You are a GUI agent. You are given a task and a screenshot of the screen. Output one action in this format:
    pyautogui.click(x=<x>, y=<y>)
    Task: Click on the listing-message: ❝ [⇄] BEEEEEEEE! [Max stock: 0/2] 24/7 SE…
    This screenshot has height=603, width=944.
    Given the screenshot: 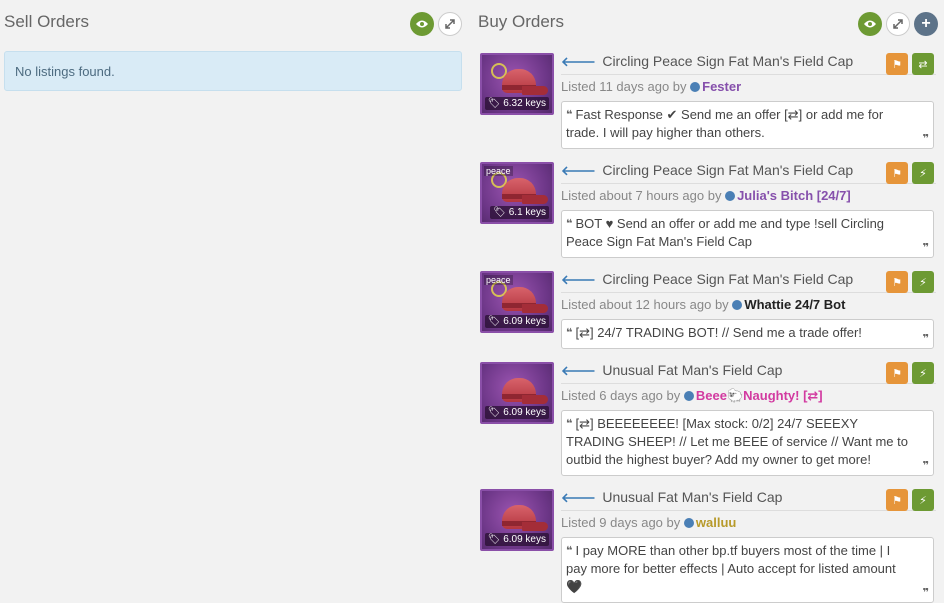 What is the action you would take?
    pyautogui.click(x=747, y=443)
    